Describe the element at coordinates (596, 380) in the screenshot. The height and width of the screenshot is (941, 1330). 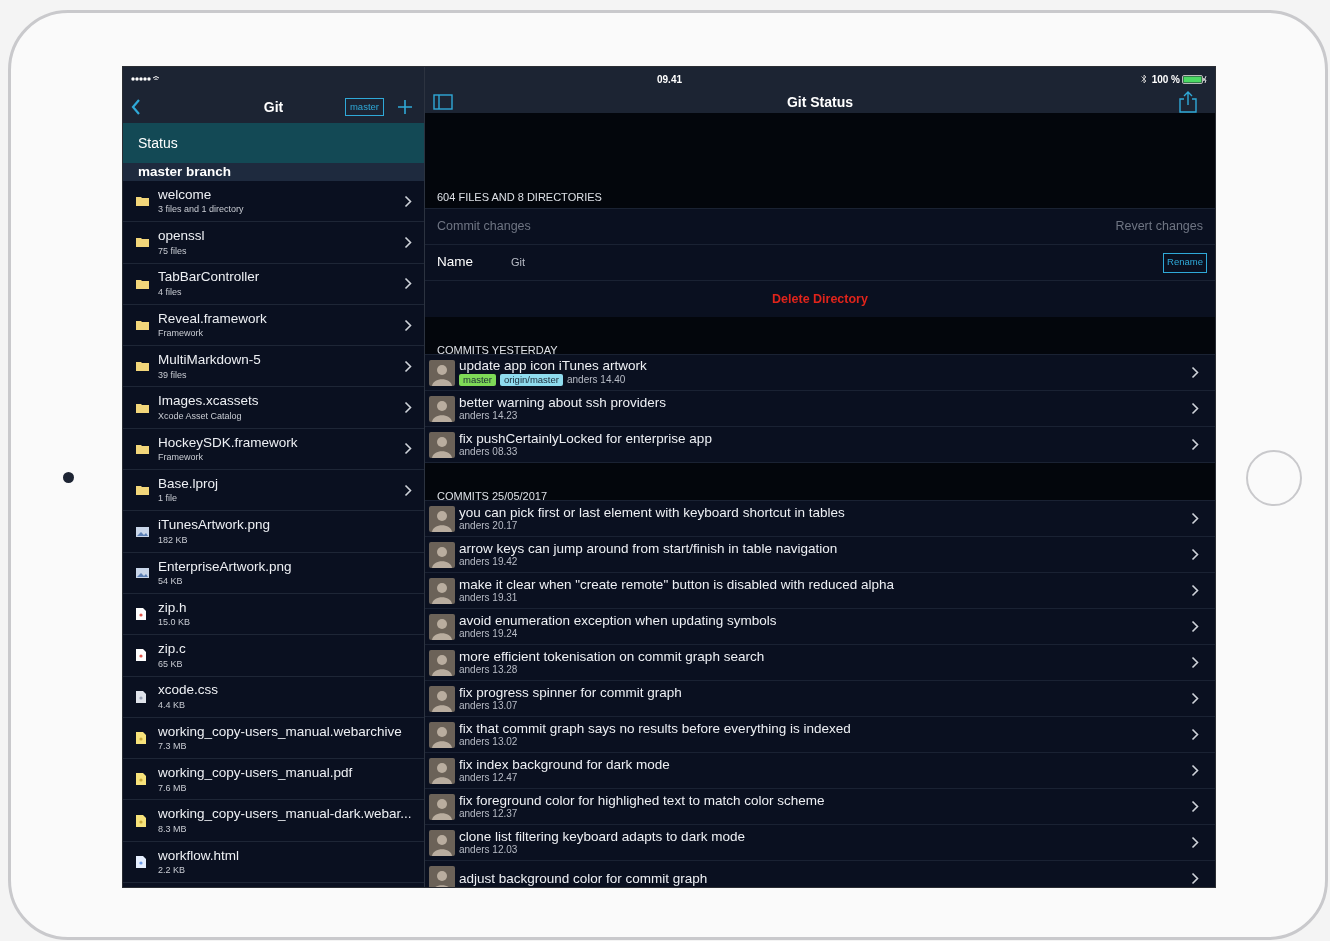
I see `commit-author-time: anders 14.40` at that location.